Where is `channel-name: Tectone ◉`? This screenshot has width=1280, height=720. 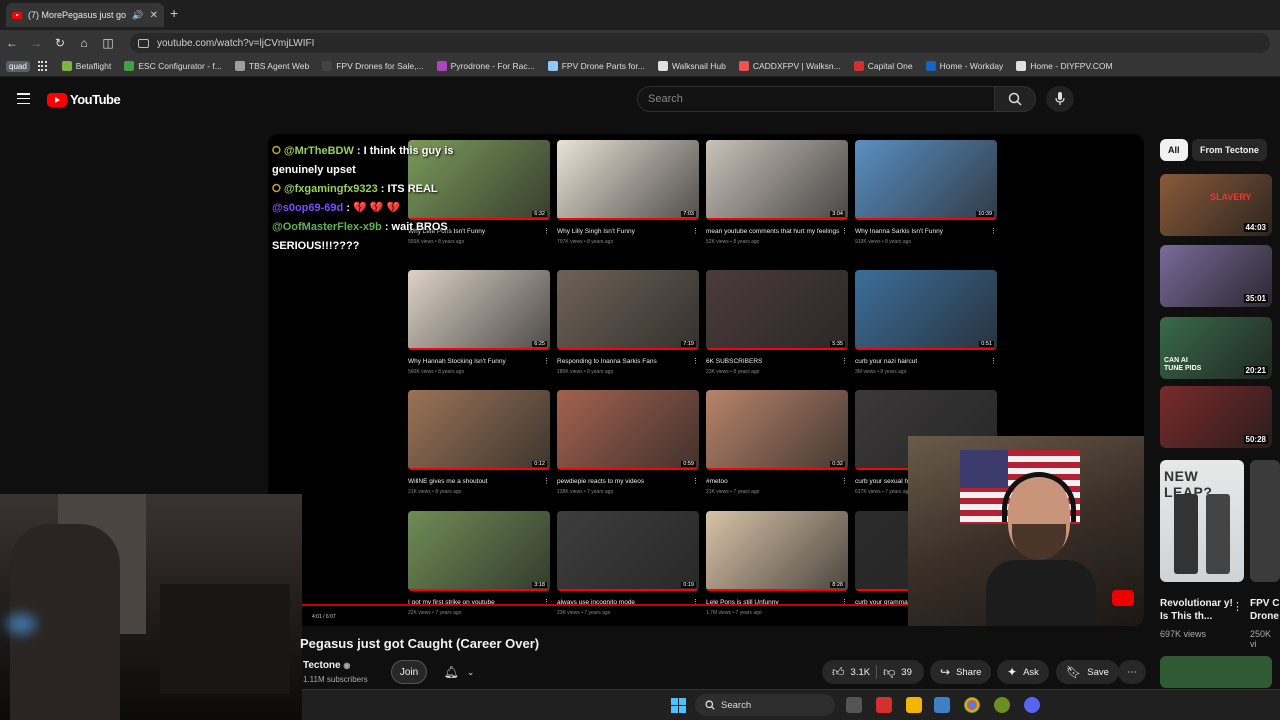
channel-name: Tectone ◉ is located at coordinates (326, 665).